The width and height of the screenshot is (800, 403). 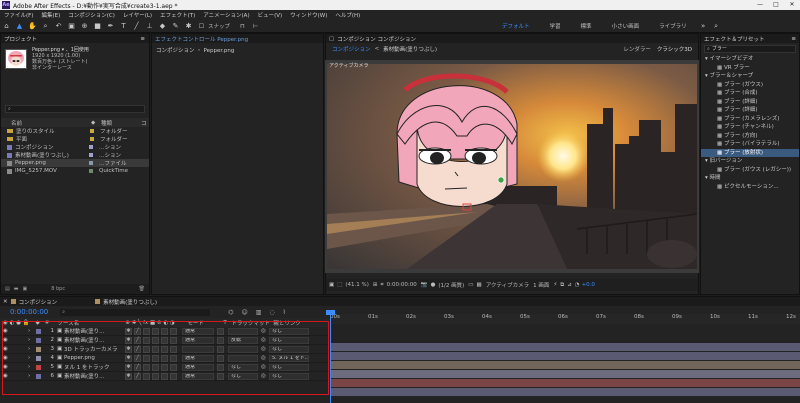 I want to click on brush-tool-icon: ╱, so click(x=136, y=26).